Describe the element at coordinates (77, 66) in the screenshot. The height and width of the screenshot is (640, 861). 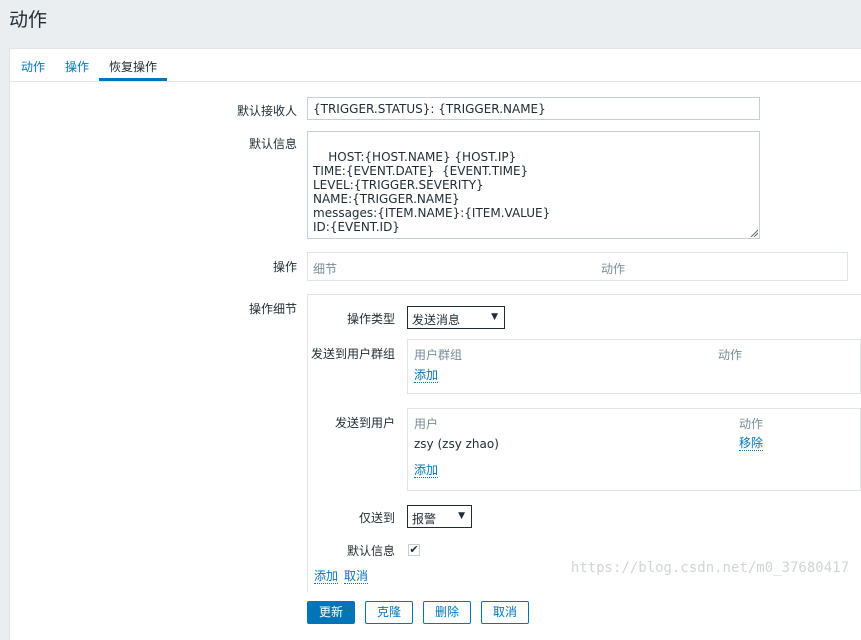
I see `tab-operations: 操作` at that location.